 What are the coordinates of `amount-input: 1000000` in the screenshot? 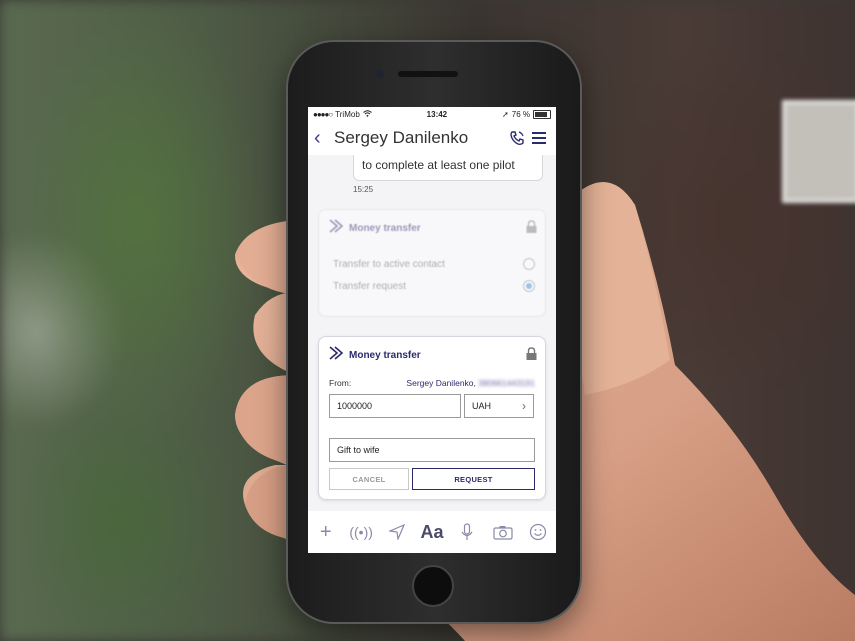 It's located at (395, 406).